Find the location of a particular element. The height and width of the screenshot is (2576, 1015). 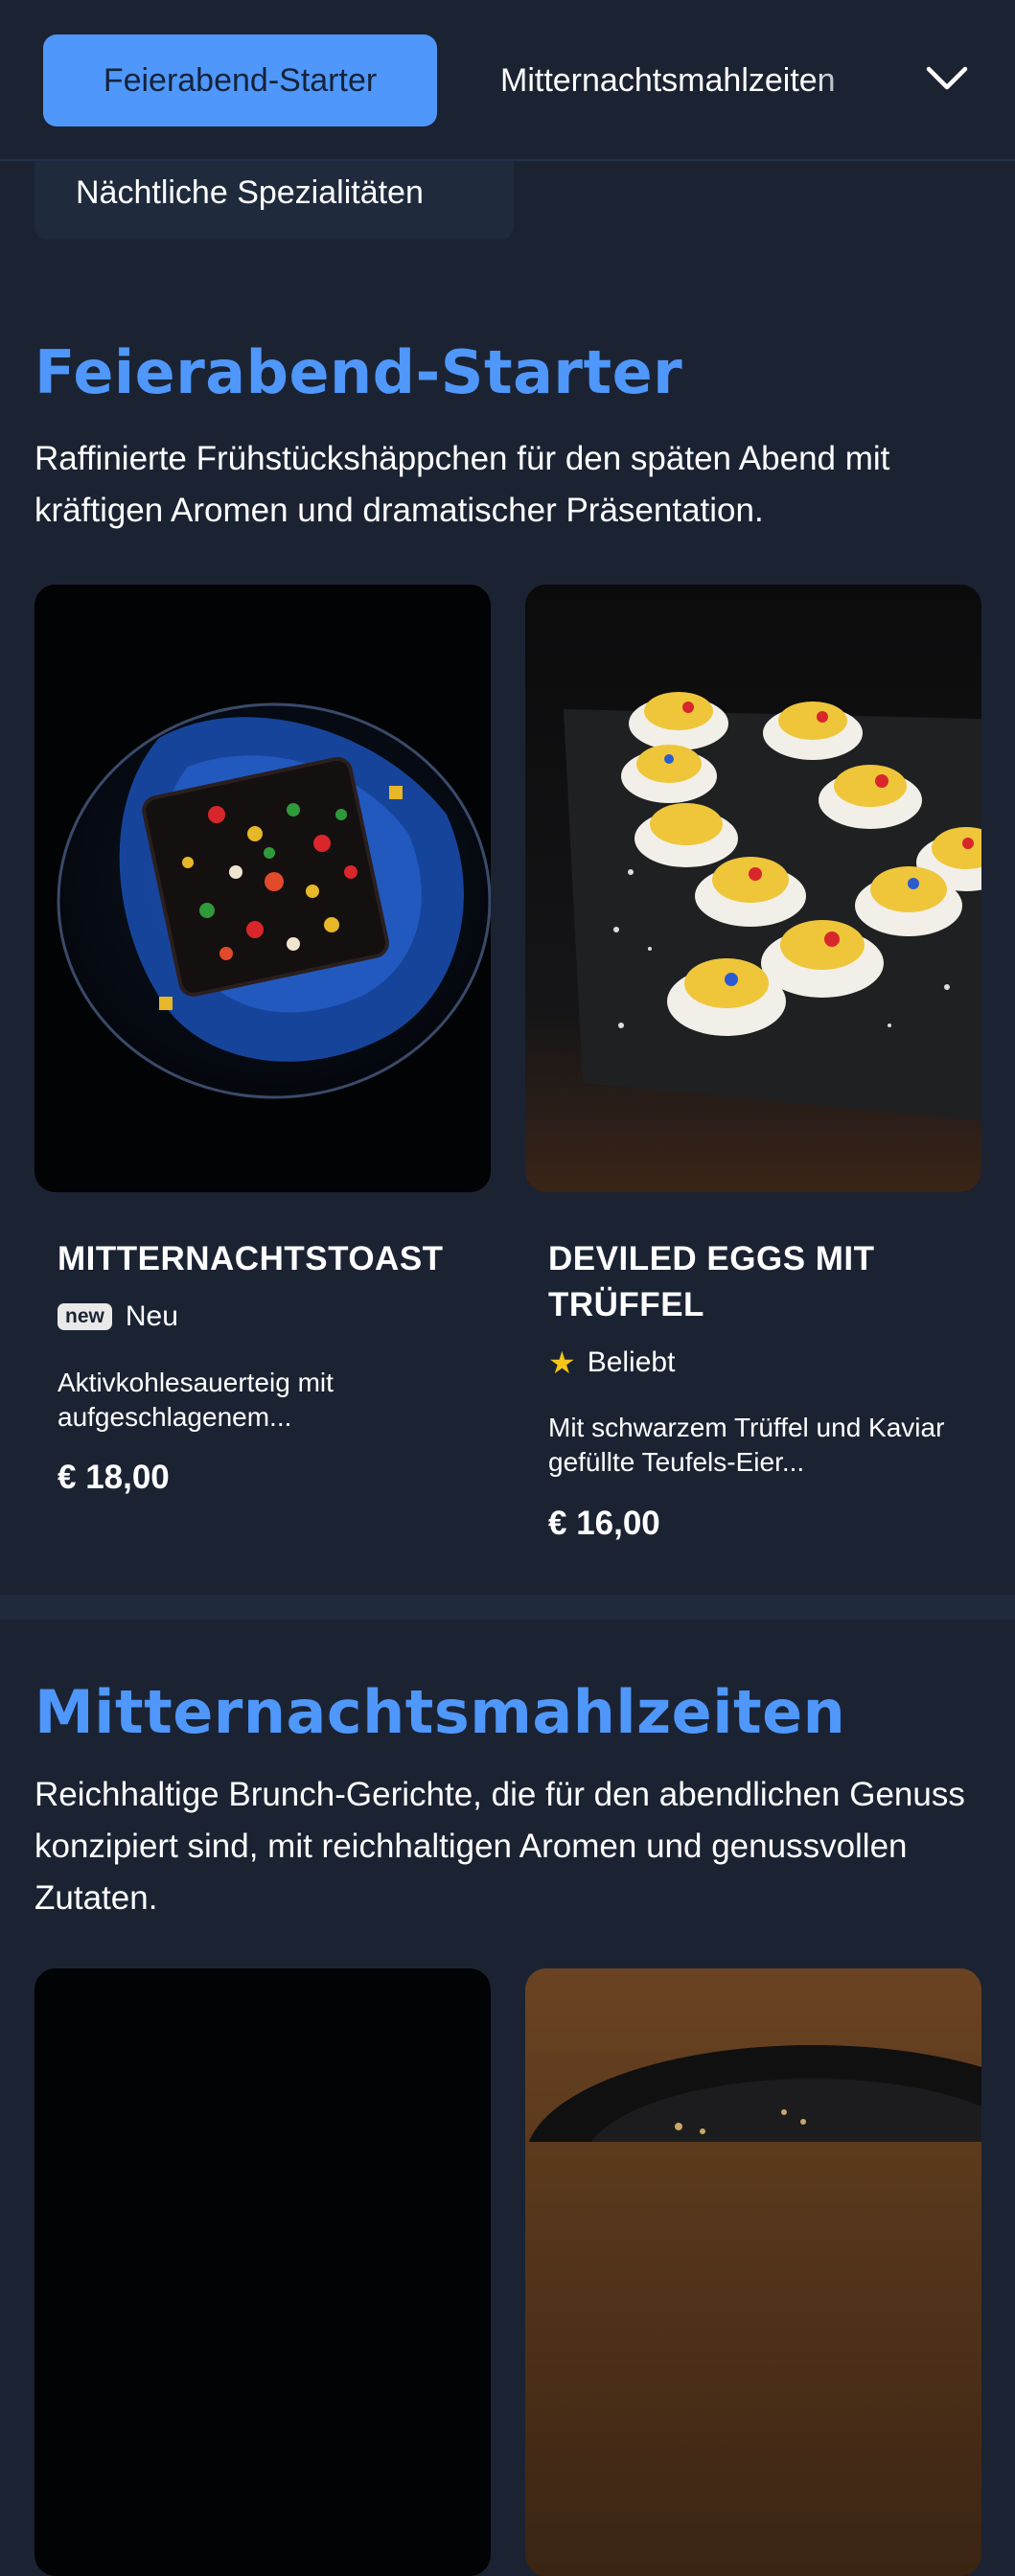

menu-item-name: DEVILED EGGS MIT TRÜFFEL is located at coordinates (711, 1281).